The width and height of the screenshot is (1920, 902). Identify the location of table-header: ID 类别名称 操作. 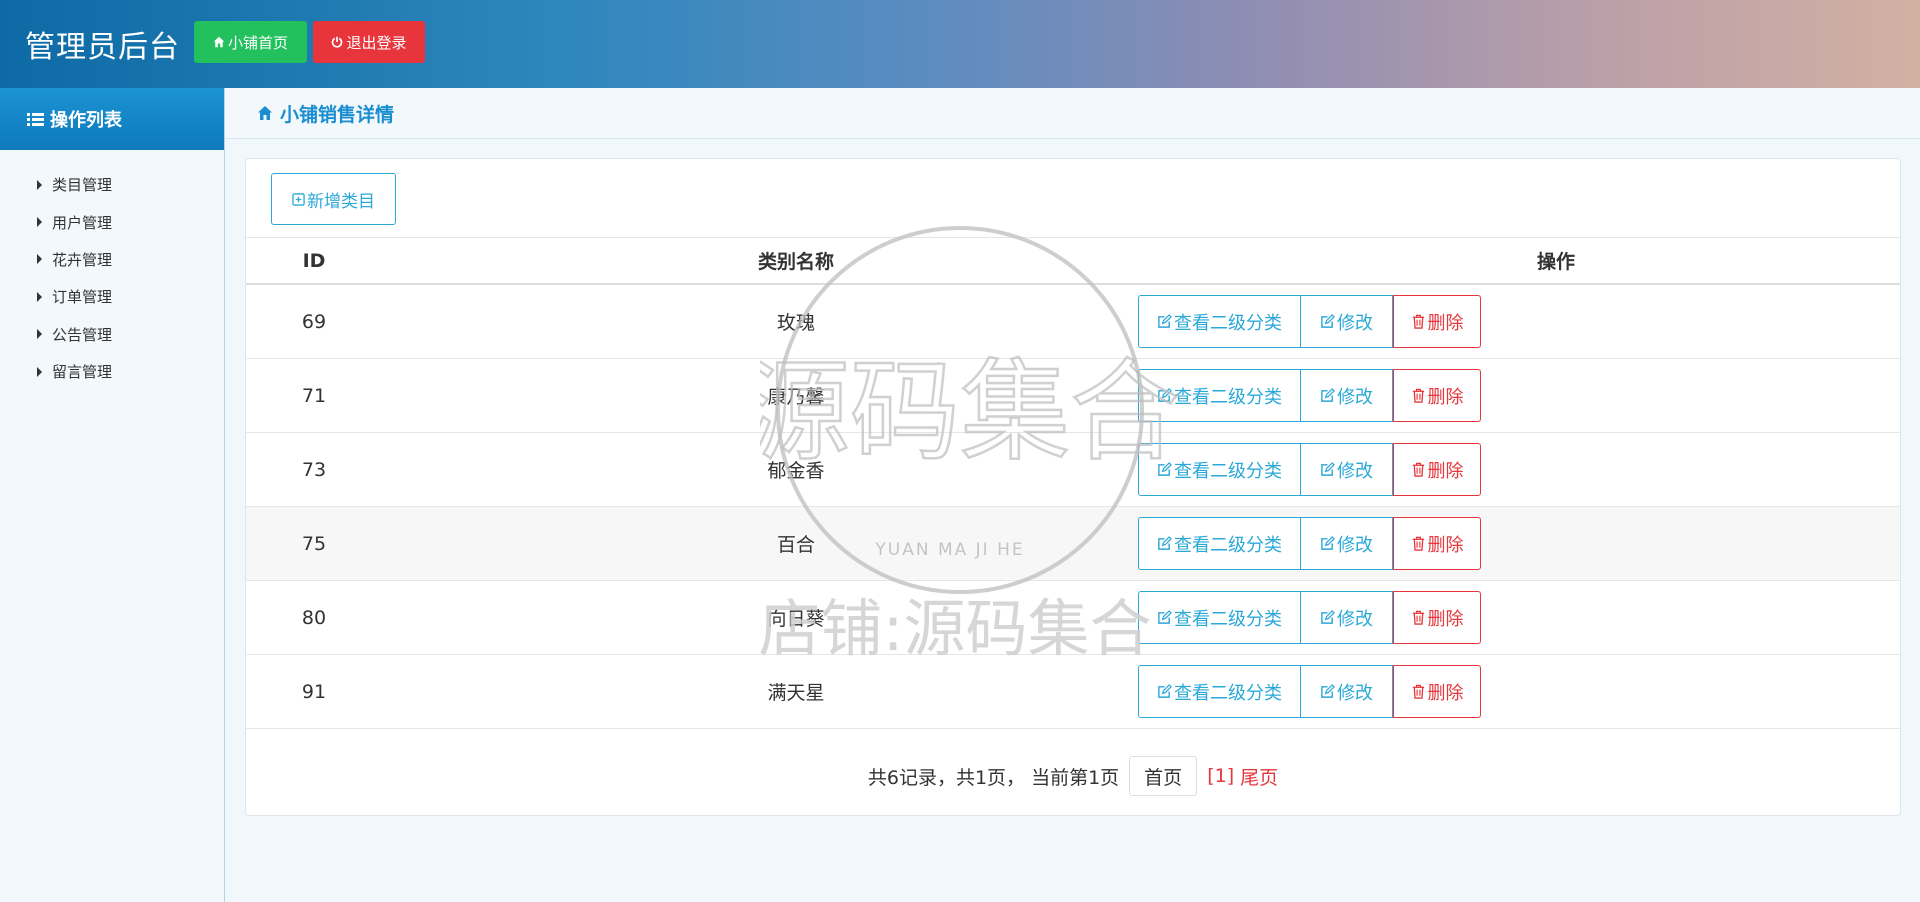
(1073, 261).